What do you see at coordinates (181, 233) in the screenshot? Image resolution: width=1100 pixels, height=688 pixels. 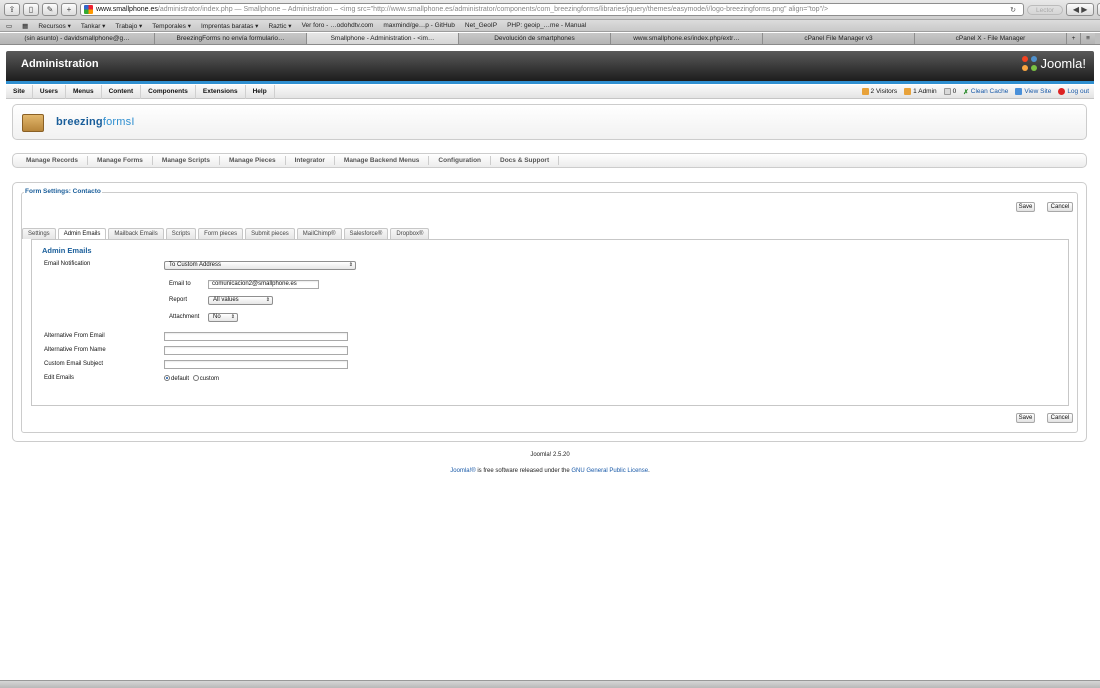 I see `tab-scripts: Scripts` at bounding box center [181, 233].